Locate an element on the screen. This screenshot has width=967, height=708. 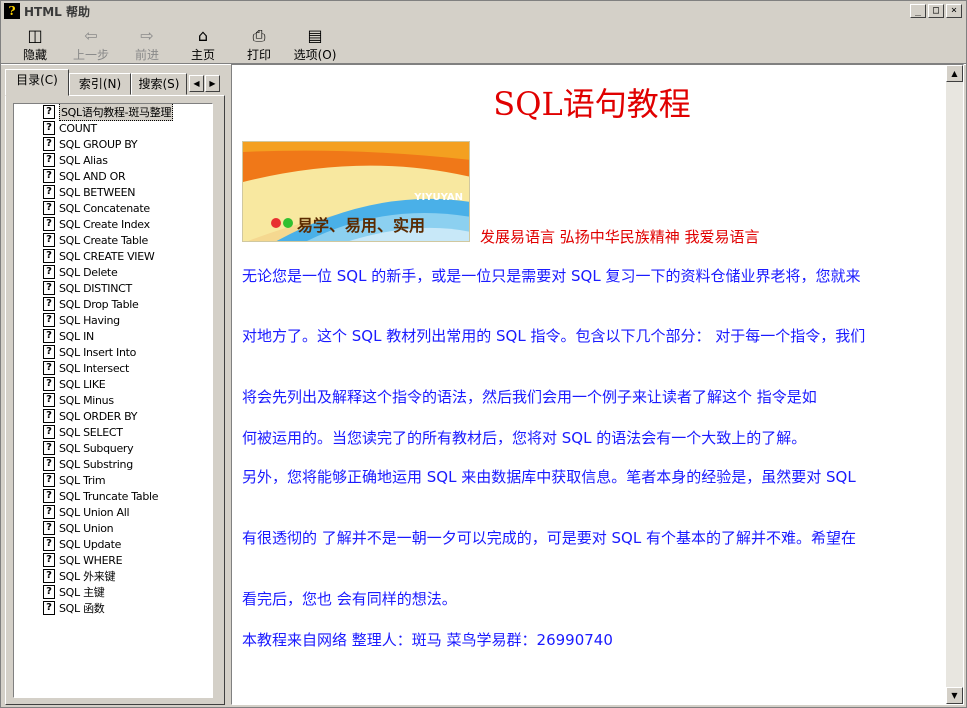
tree-item: ? SQL Substring is located at coordinates (88, 464).